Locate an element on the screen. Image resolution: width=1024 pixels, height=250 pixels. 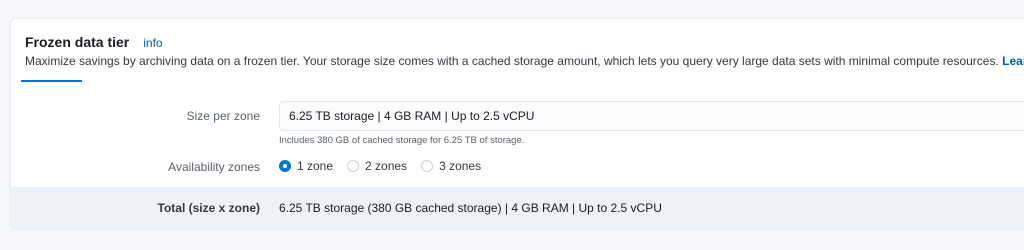
zone-option-label: 2 zones is located at coordinates (386, 166).